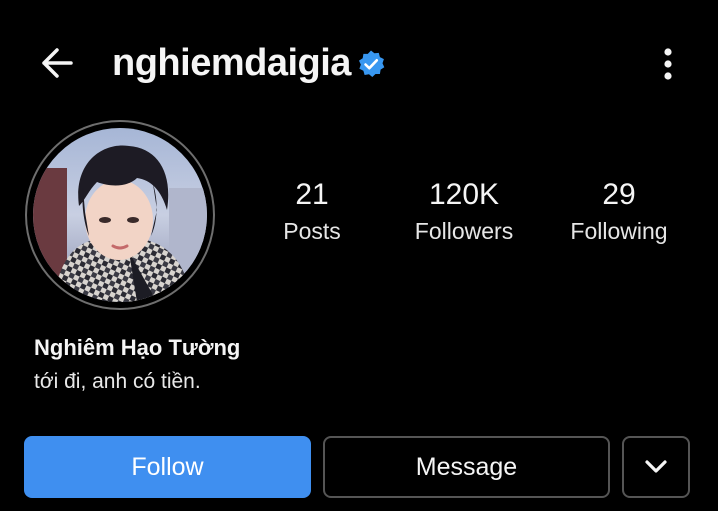  I want to click on chevron-down-icon, so click(656, 466).